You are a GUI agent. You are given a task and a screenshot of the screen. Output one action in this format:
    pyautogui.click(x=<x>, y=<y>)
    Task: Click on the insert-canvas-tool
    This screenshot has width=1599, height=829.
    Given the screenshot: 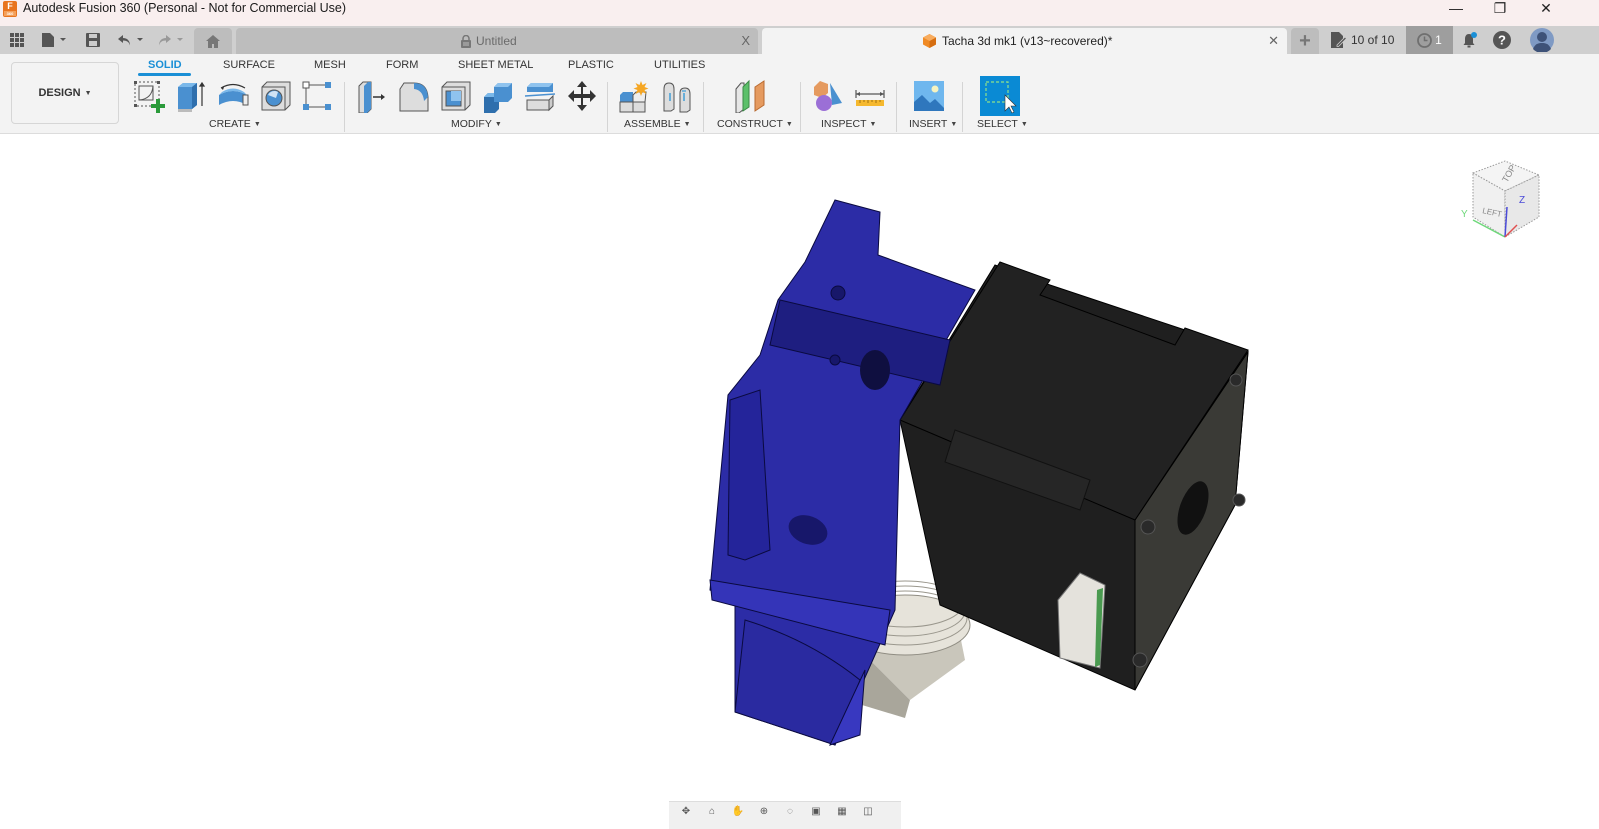 What is the action you would take?
    pyautogui.click(x=929, y=96)
    